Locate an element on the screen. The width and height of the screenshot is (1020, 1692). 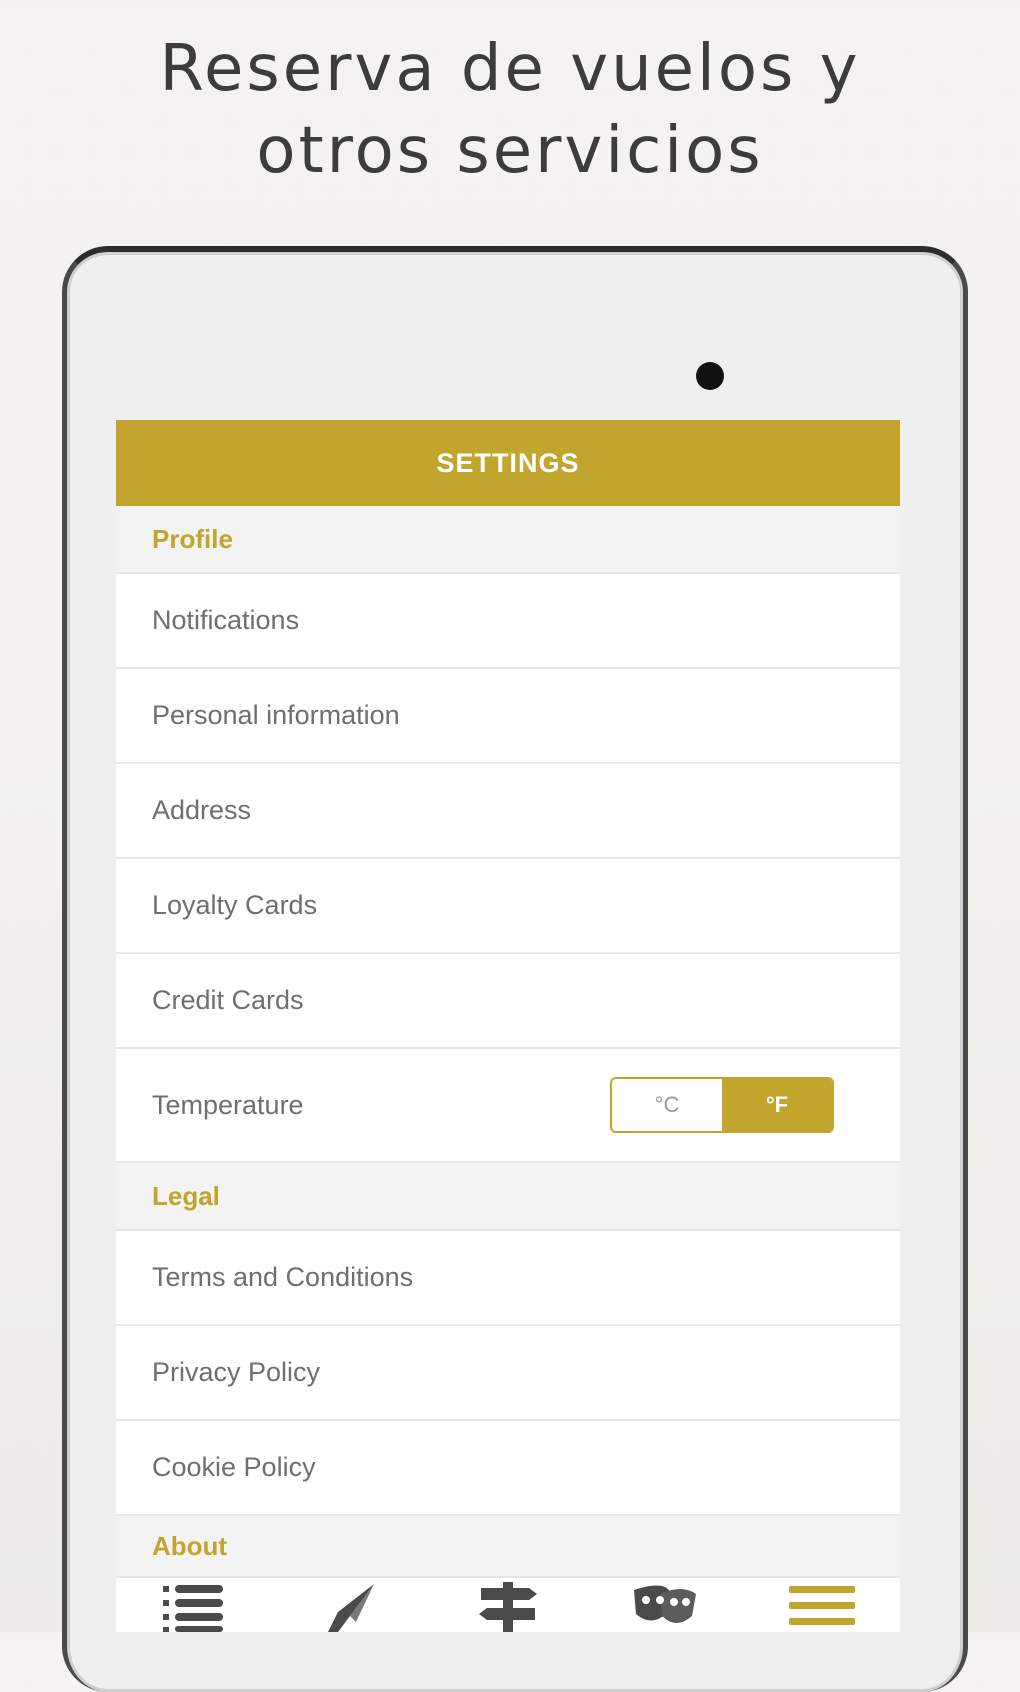
nav-item-list is located at coordinates (194, 1607).